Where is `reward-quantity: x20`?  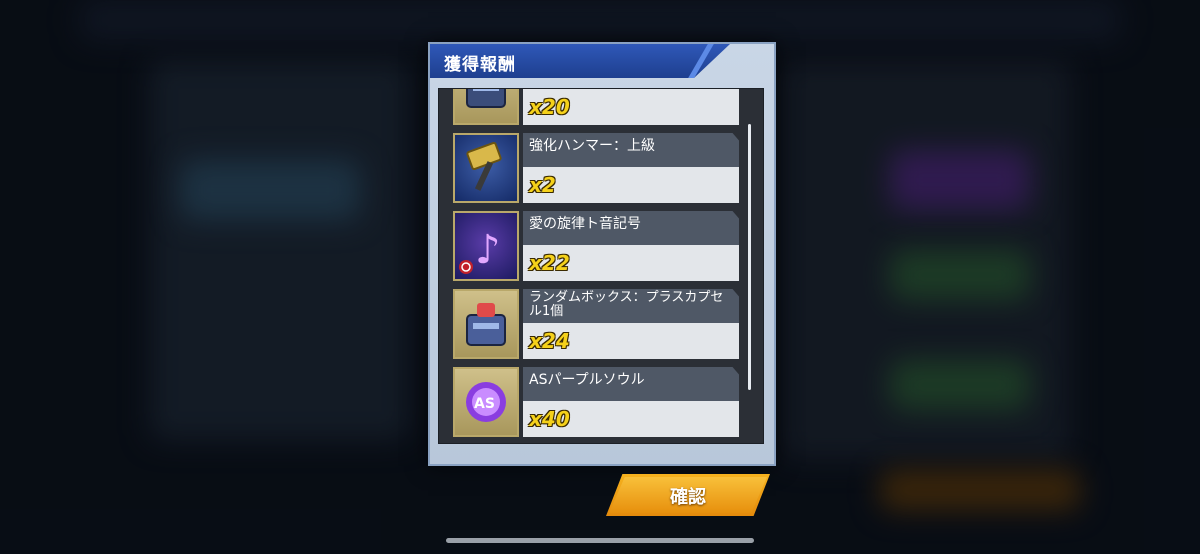
reward-quantity: x20 is located at coordinates (549, 107).